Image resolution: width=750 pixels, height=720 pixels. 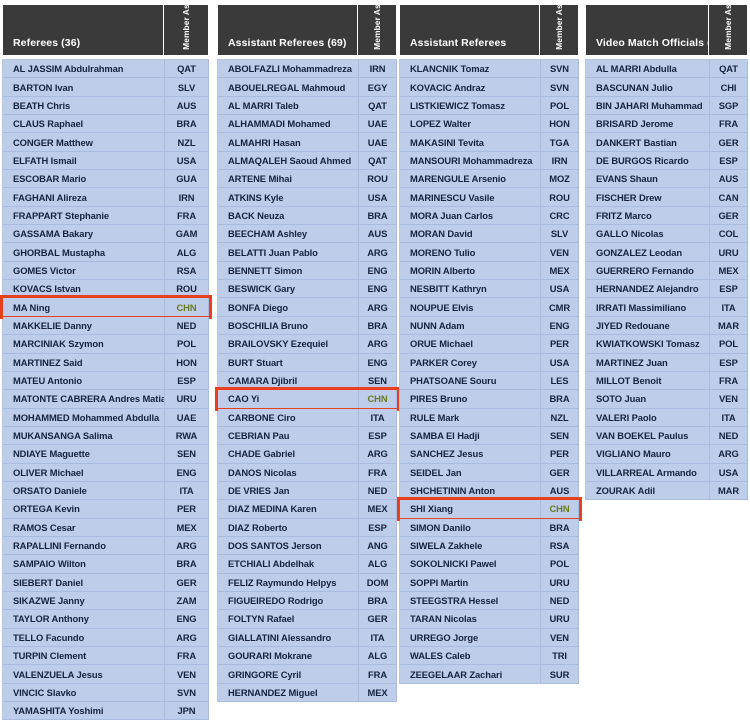 I want to click on table-row: HERNANDEZ Alejandro ESP, so click(x=667, y=289).